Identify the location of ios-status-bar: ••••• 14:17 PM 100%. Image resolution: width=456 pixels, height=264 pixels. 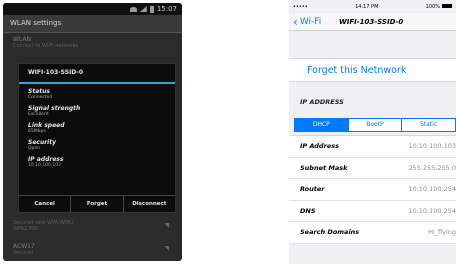
(372, 6).